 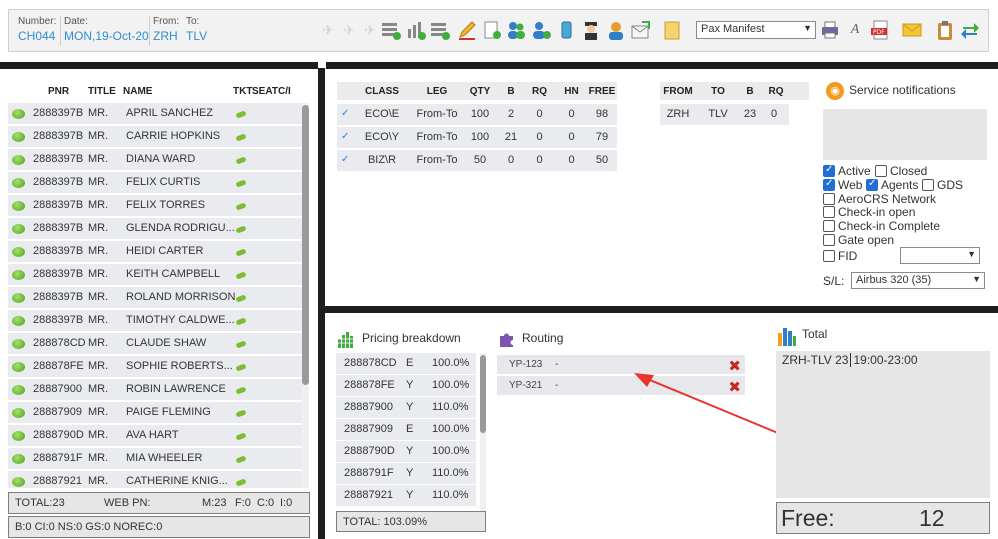 I want to click on crew-icon, so click(x=616, y=30).